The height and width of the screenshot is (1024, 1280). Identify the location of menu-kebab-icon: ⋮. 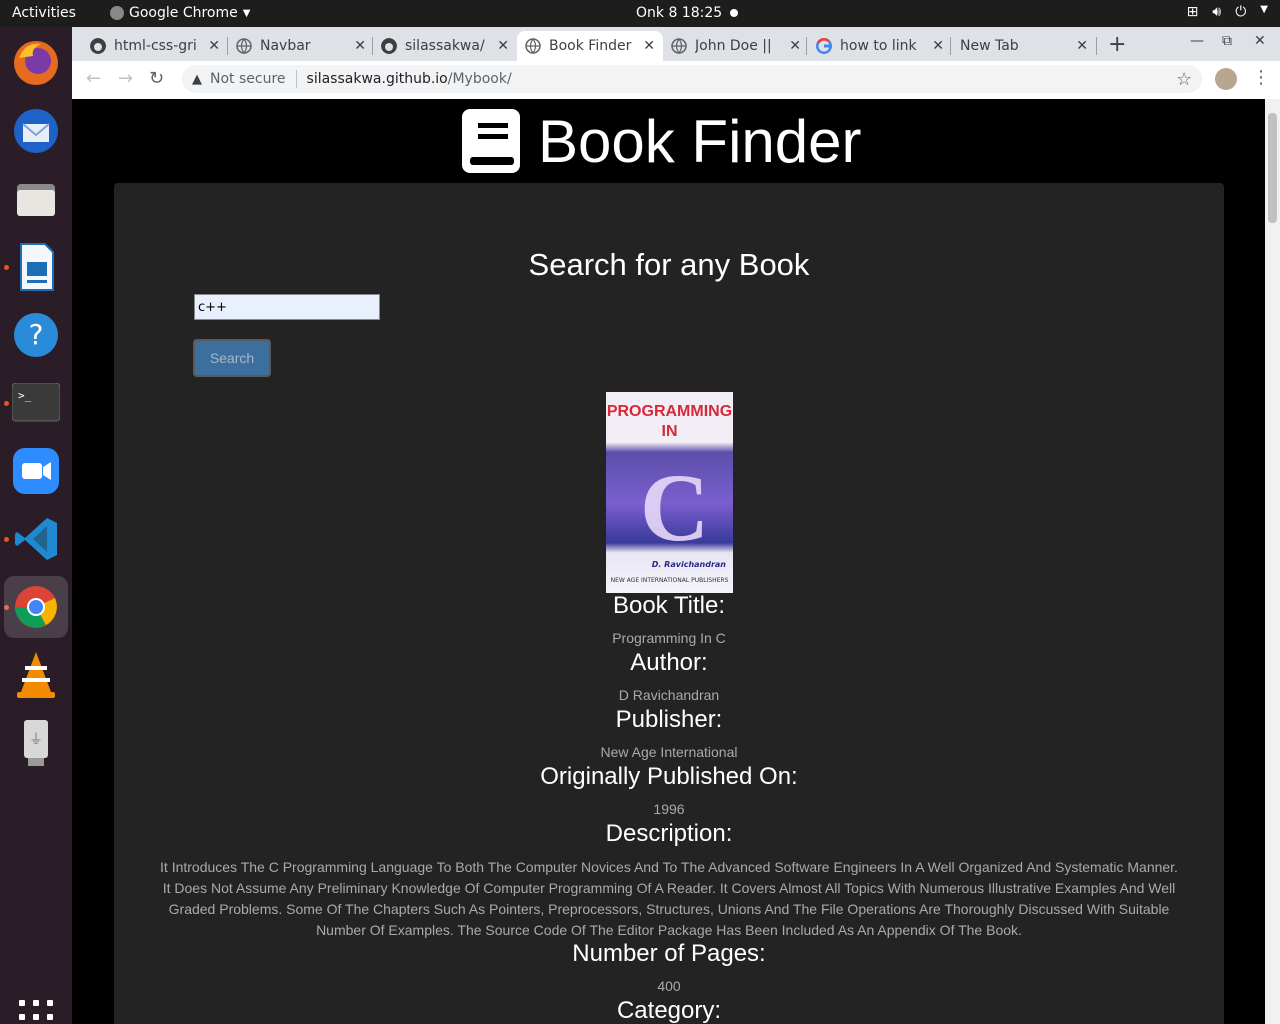
(1261, 77).